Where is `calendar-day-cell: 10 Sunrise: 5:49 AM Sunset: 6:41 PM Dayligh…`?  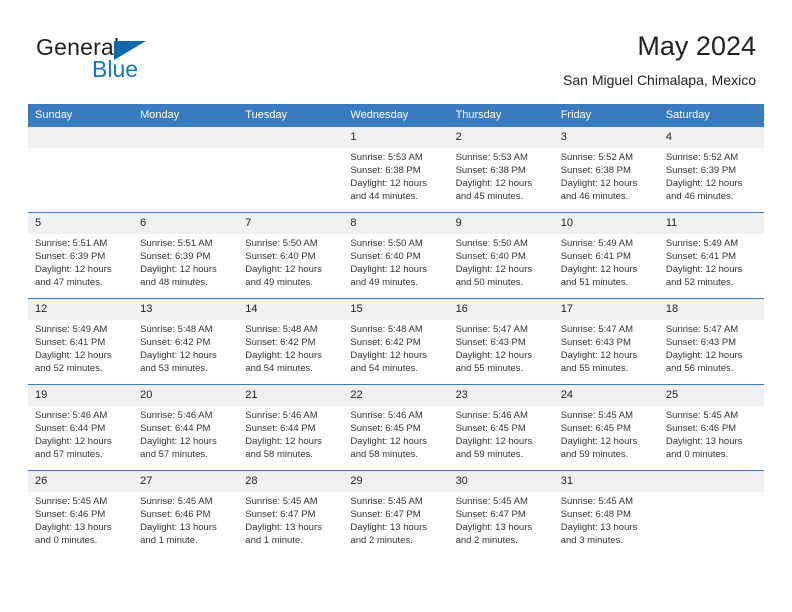 calendar-day-cell: 10 Sunrise: 5:49 AM Sunset: 6:41 PM Dayligh… is located at coordinates (606, 255).